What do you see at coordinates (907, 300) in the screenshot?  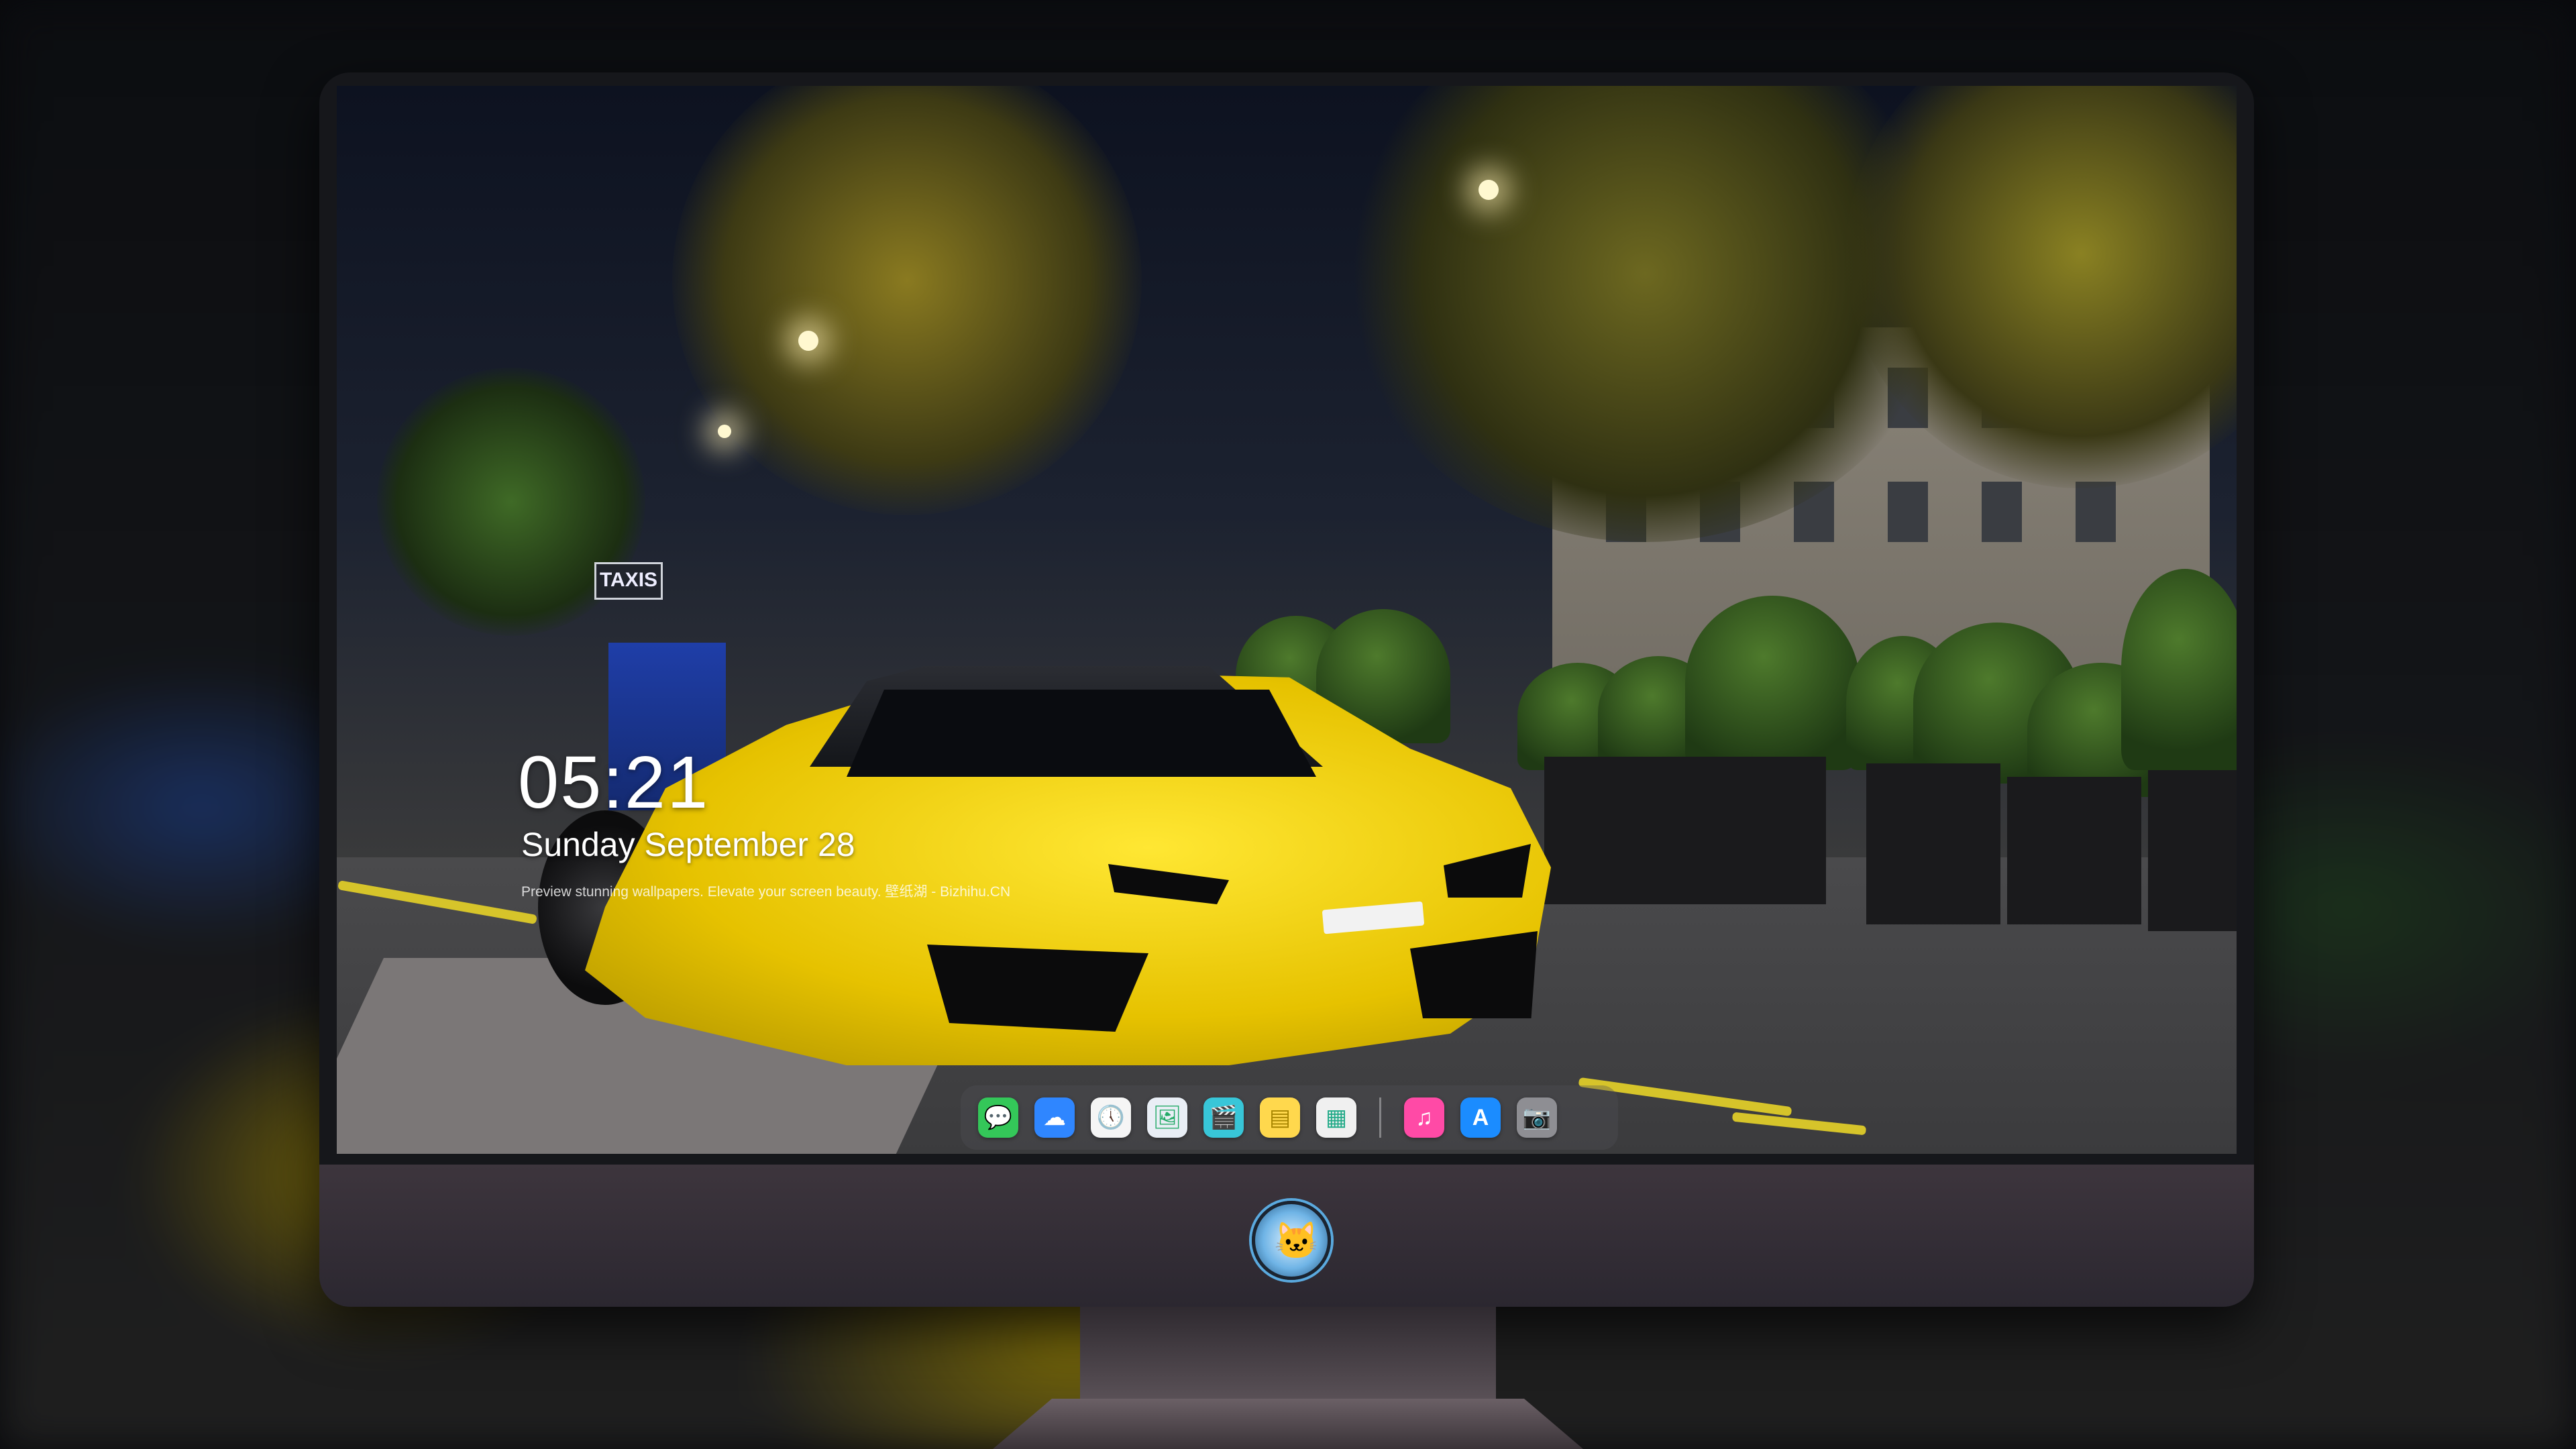 I see `tree` at bounding box center [907, 300].